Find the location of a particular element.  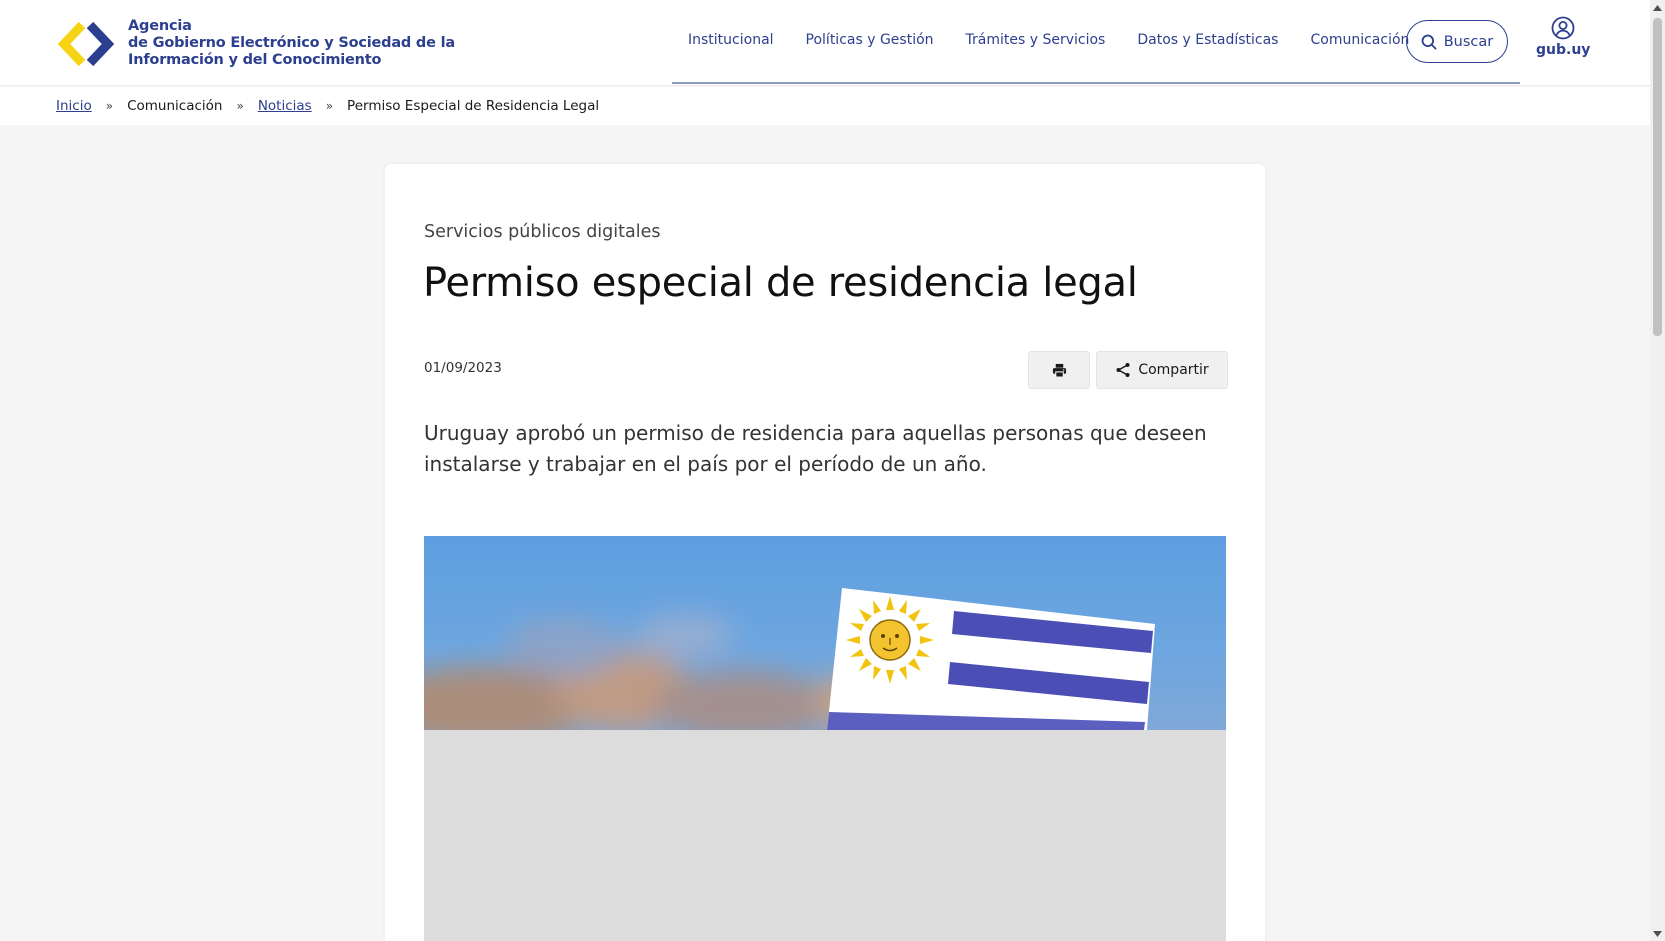

breadcrumb-current: Permiso Especial de Residencia Legal is located at coordinates (473, 106).